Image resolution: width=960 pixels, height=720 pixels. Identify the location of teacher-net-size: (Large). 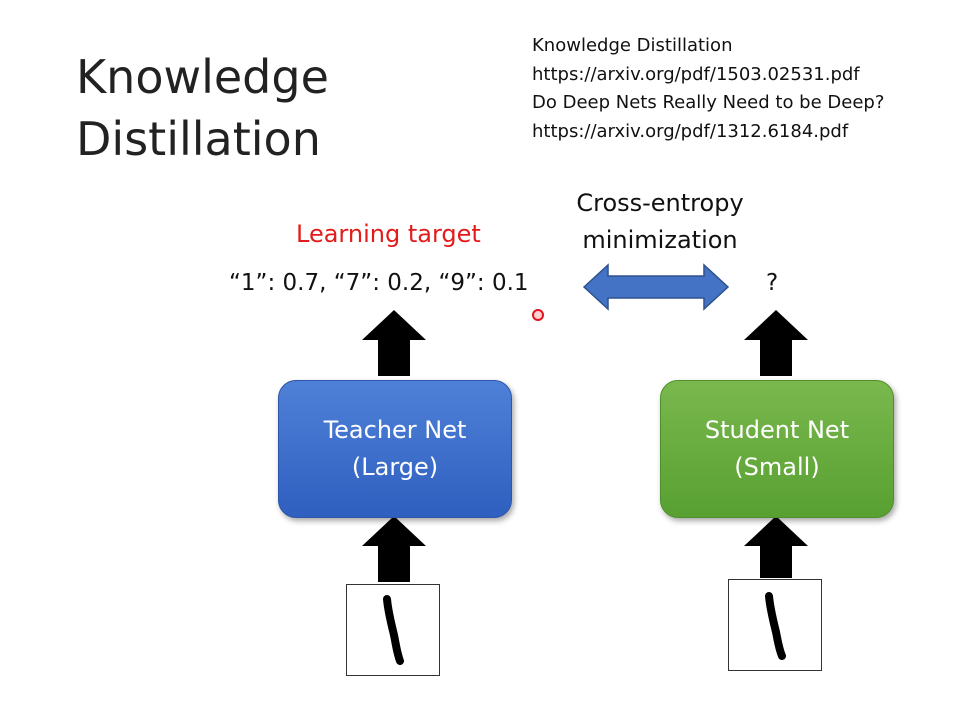
(395, 467).